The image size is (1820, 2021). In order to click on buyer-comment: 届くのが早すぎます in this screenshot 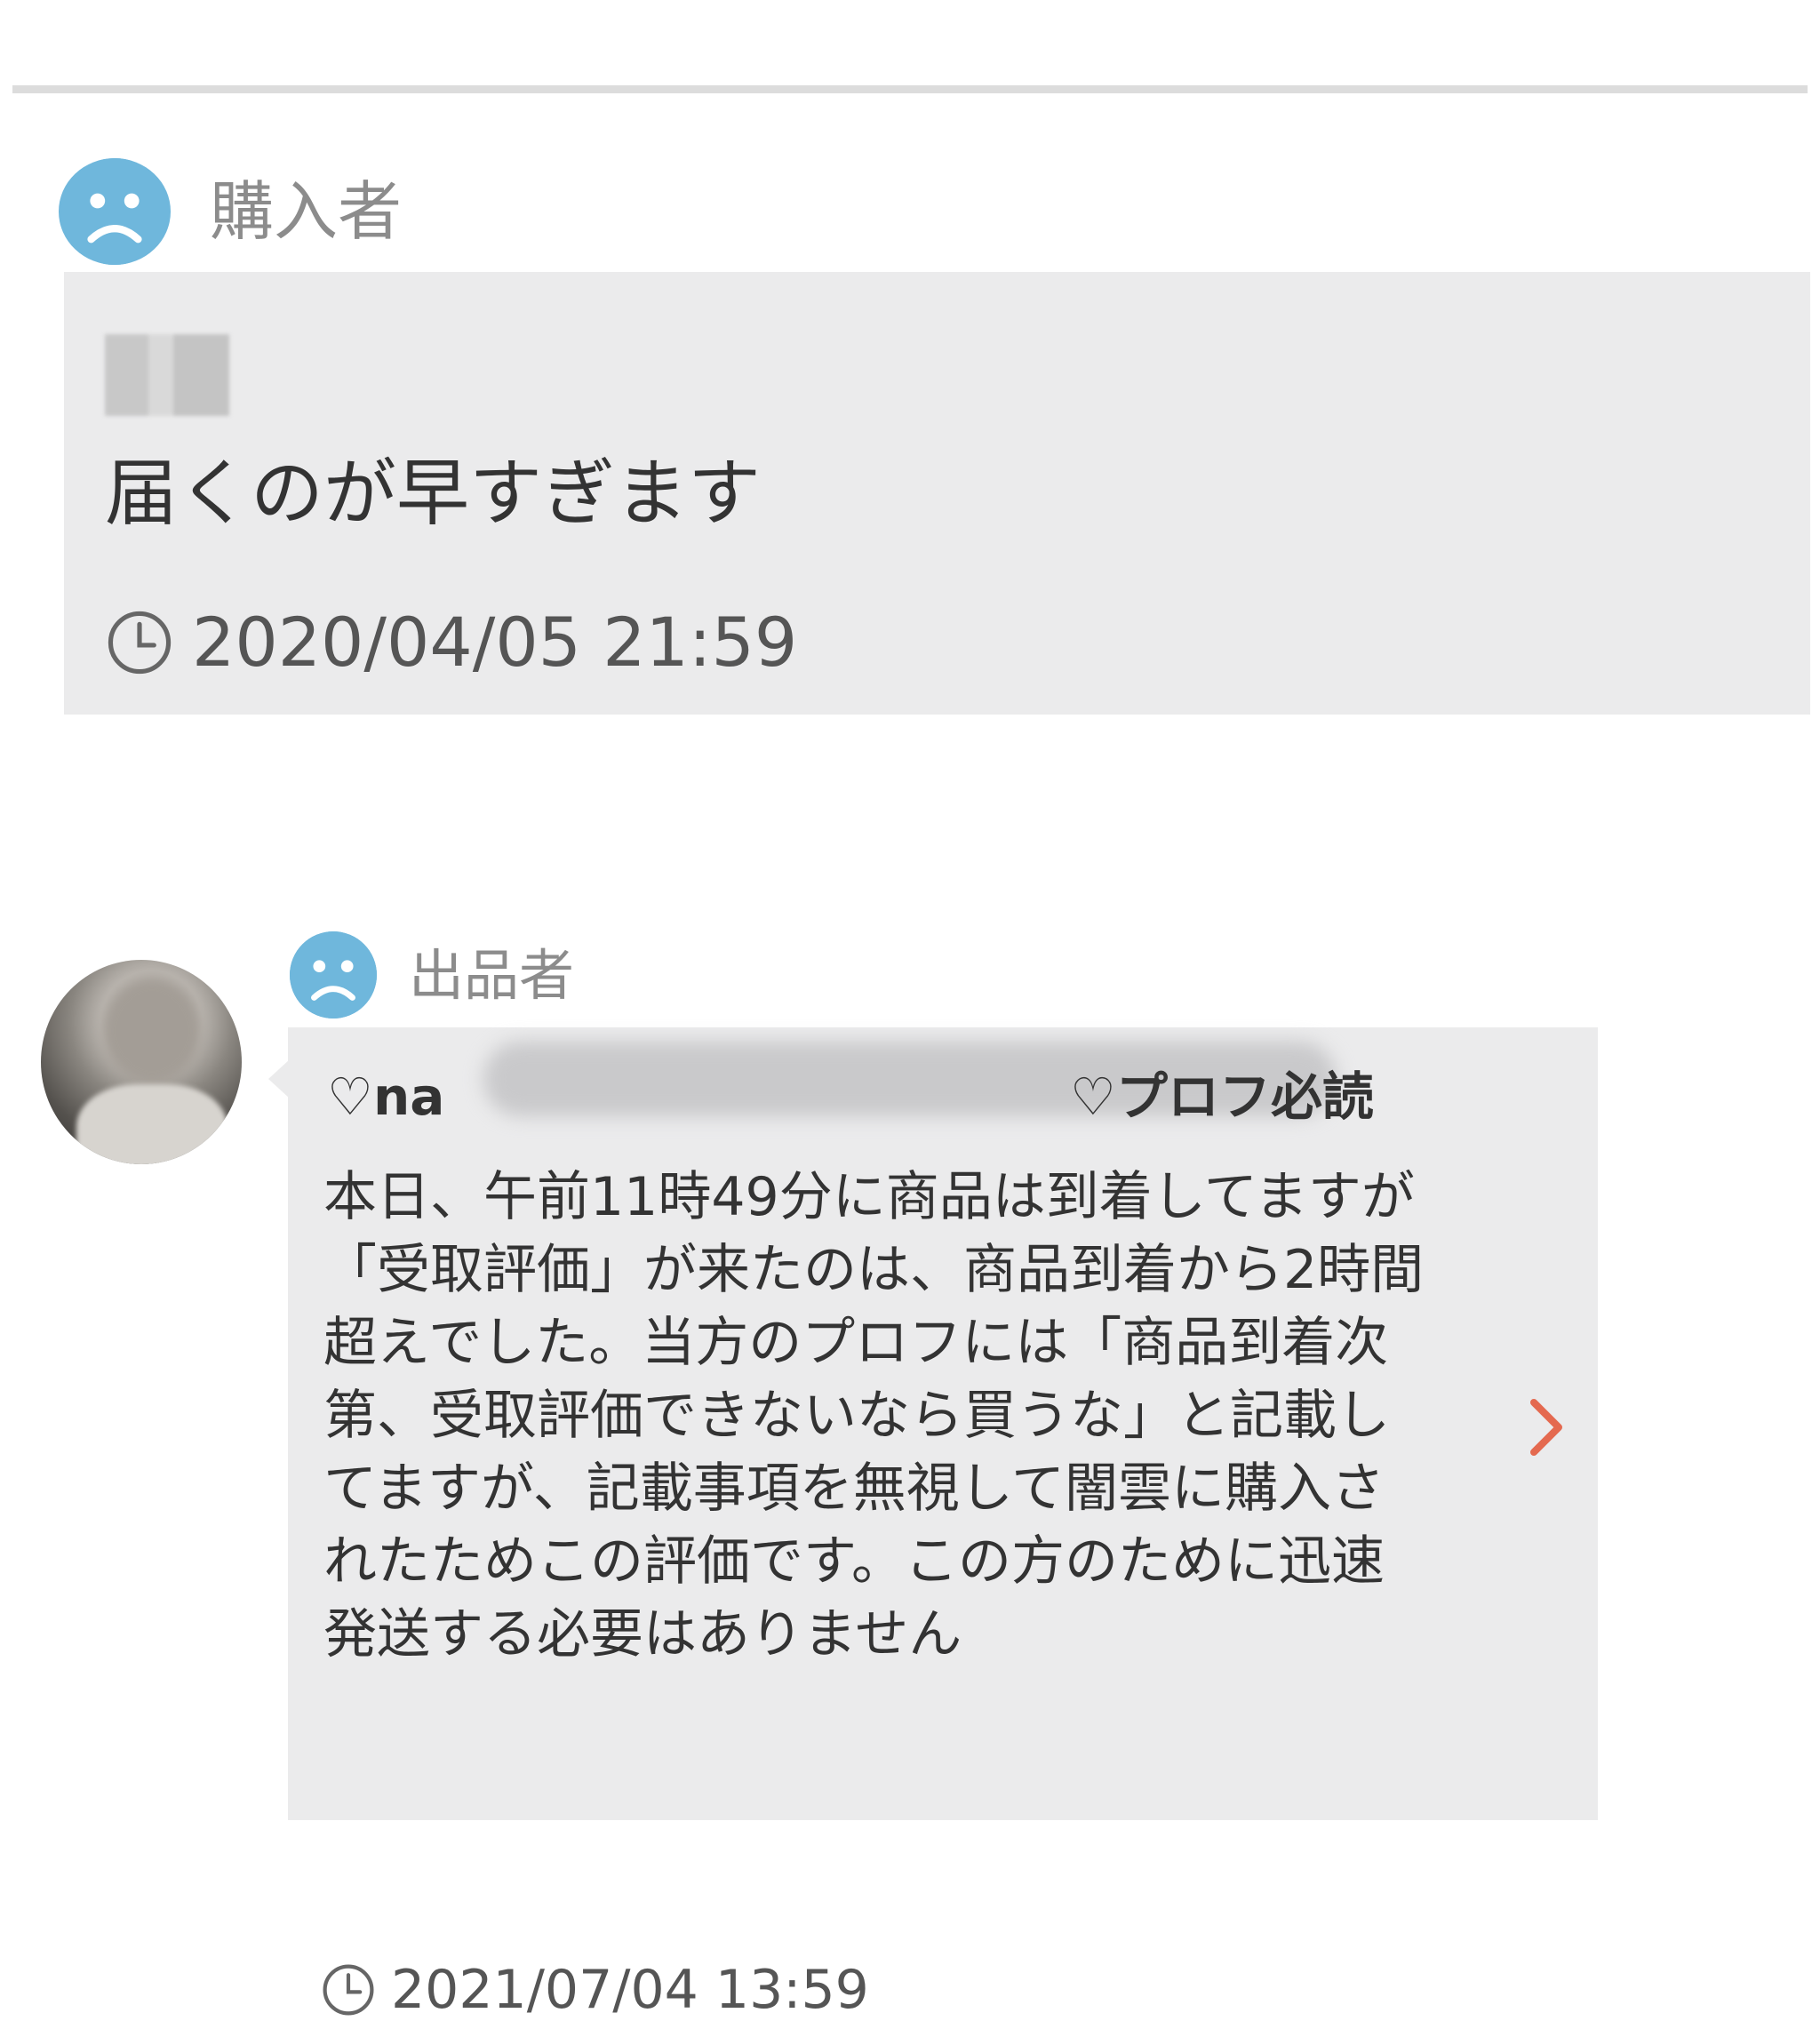, I will do `click(433, 493)`.